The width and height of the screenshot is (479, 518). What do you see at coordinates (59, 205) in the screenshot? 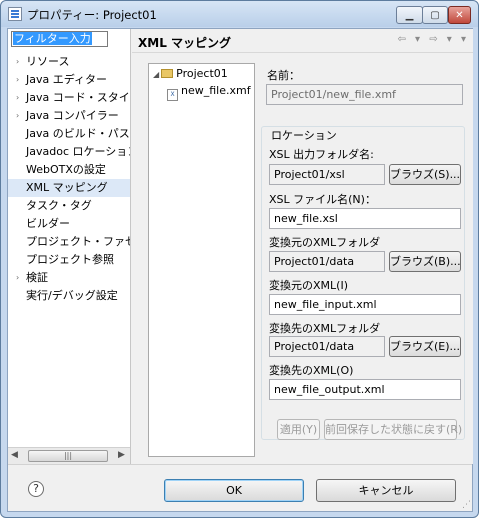
I see `nav-item-label: タスク・タグ` at bounding box center [59, 205].